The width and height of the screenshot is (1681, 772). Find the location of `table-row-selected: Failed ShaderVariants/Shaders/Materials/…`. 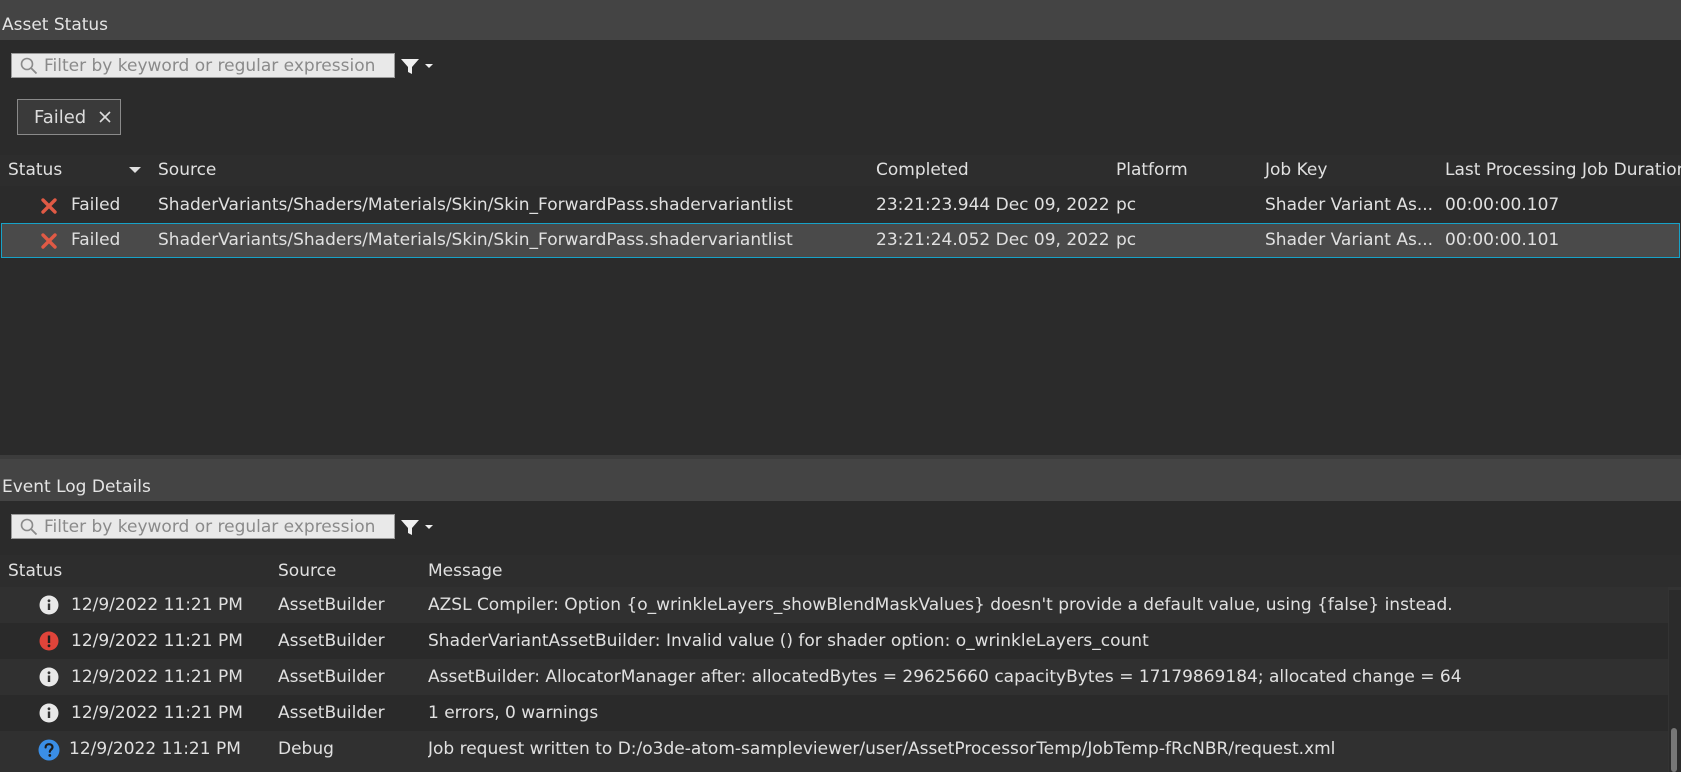

table-row-selected: Failed ShaderVariants/Shaders/Materials/… is located at coordinates (840, 240).